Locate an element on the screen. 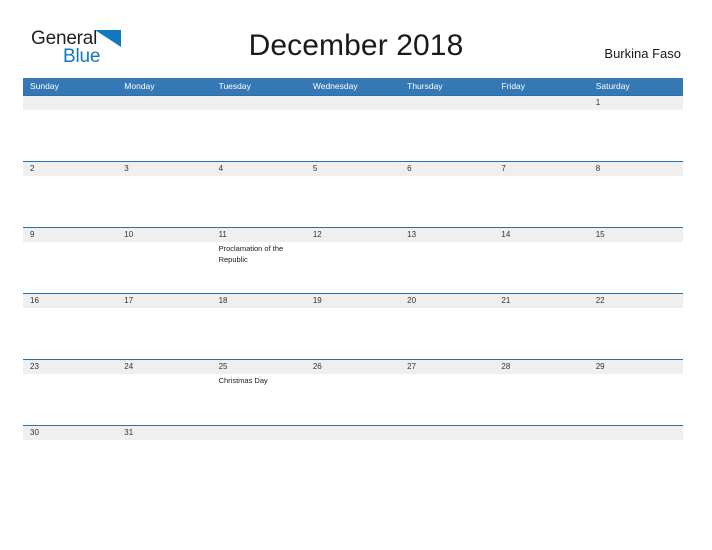 This screenshot has height=550, width=712. week-date-band: 1 is located at coordinates (353, 103).